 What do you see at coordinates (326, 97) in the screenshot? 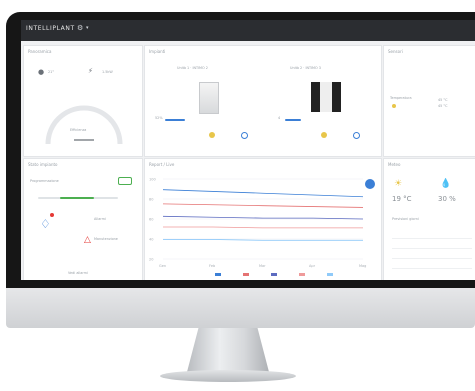
I see `unit2-device` at bounding box center [326, 97].